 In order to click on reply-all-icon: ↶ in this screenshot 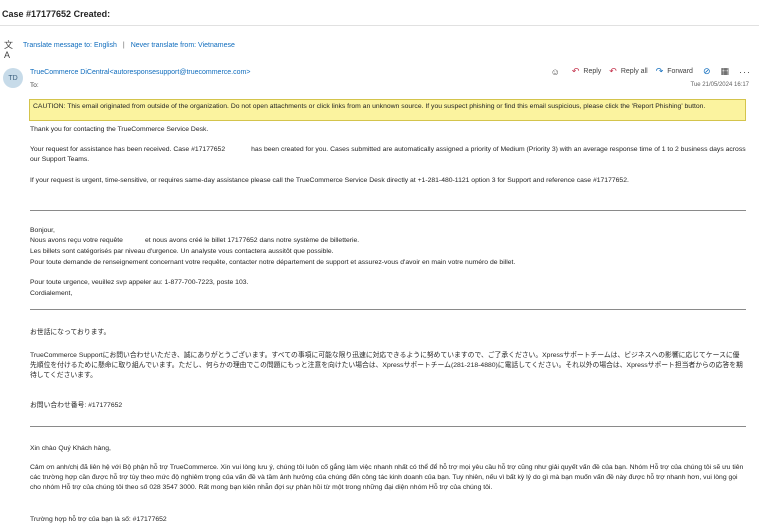, I will do `click(613, 71)`.